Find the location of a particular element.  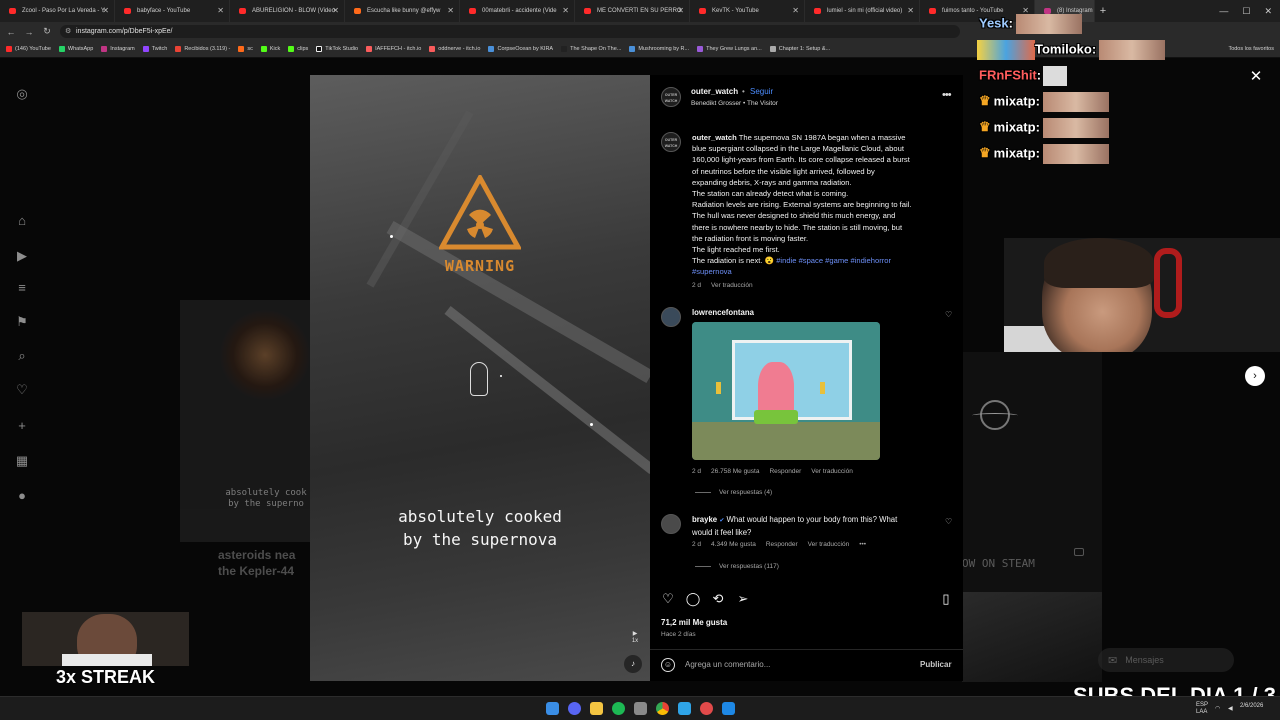

create-icon: + is located at coordinates (22, 426).